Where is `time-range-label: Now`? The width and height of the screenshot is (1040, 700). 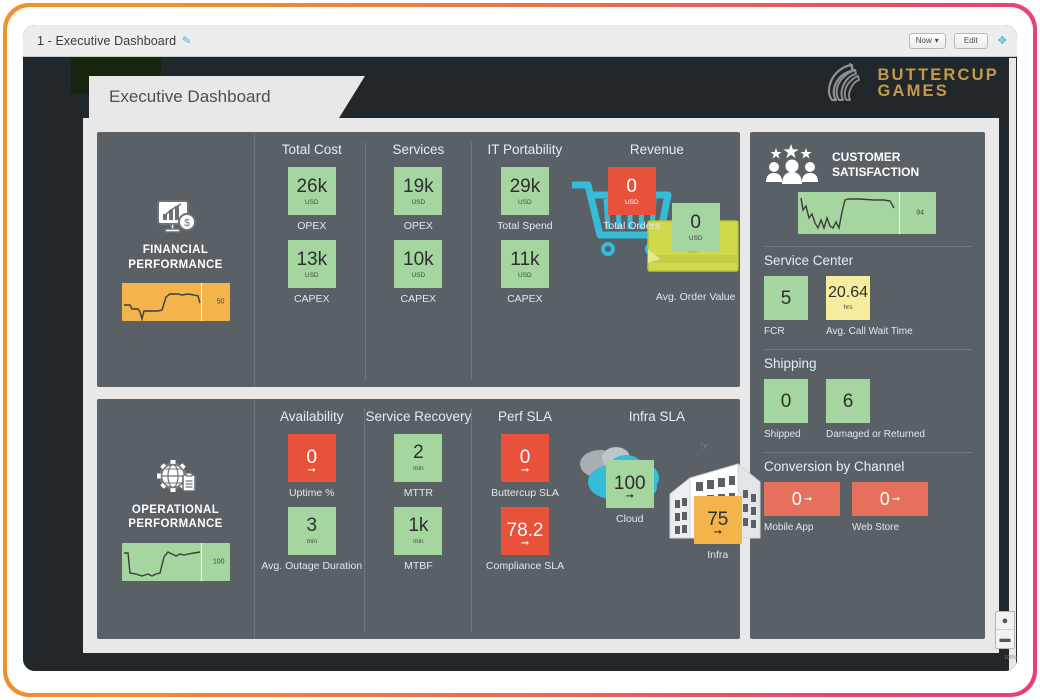
time-range-label: Now is located at coordinates (923, 40).